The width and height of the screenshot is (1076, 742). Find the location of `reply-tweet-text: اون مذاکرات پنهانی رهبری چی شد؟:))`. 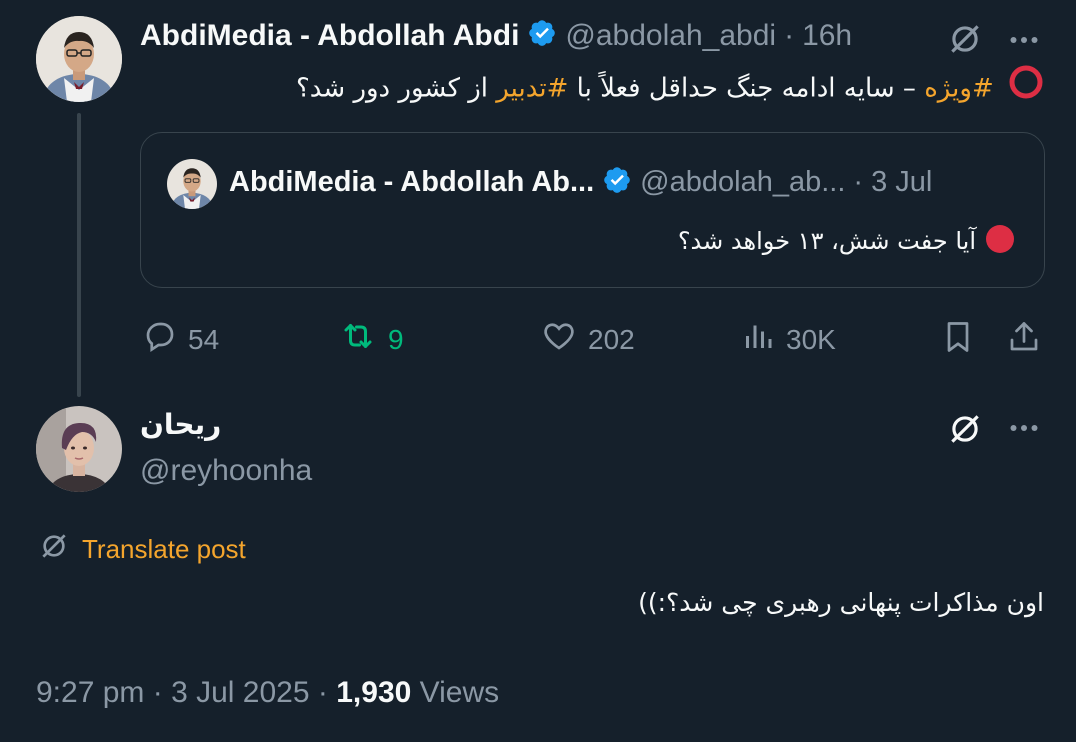

reply-tweet-text: اون مذاکرات پنهانی رهبری چی شد؟:)) is located at coordinates (841, 602).